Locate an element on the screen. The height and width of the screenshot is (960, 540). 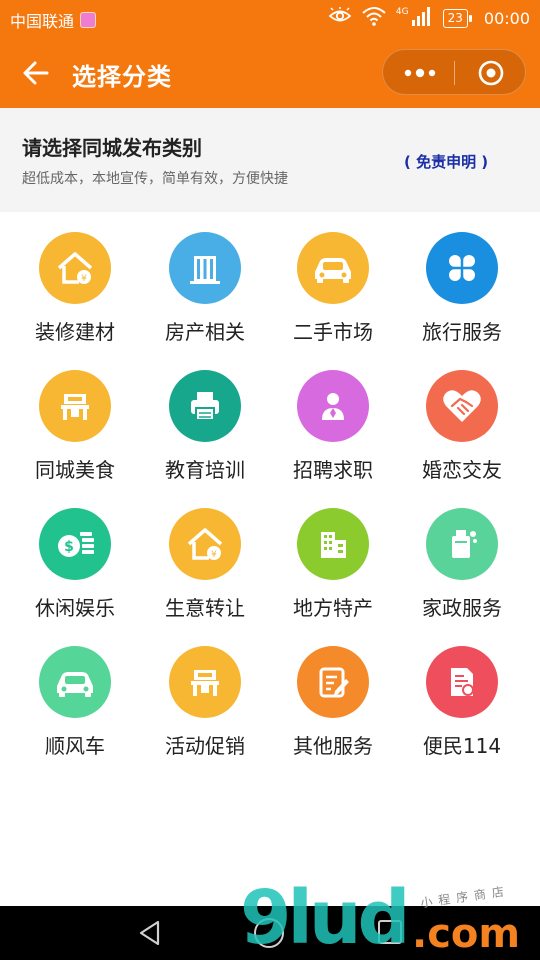
category-item: 顺风车 is located at coordinates (75, 692).